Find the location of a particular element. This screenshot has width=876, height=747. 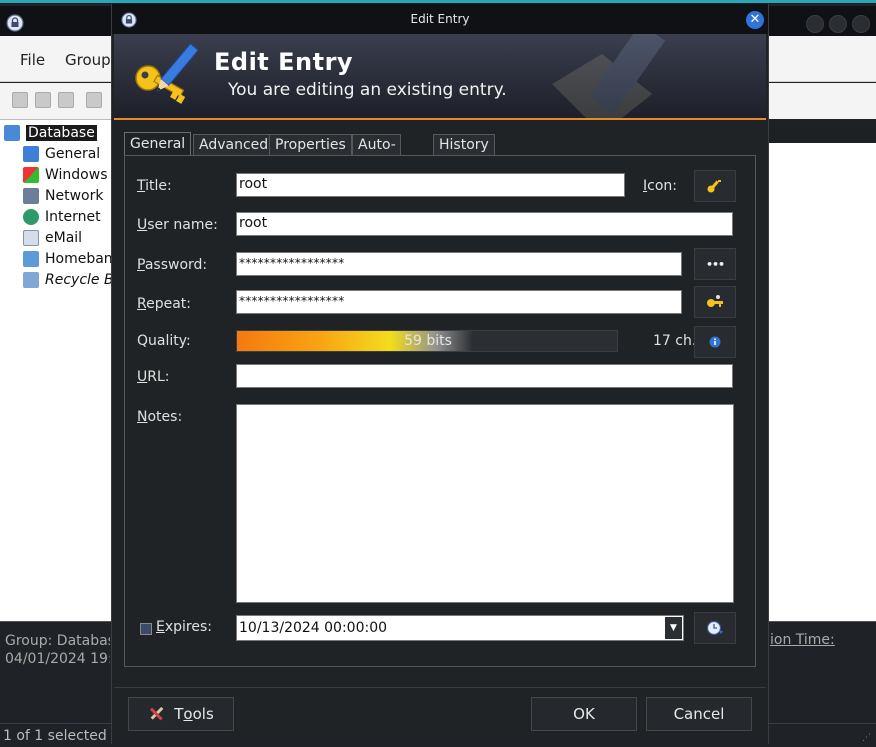

quality-info-button is located at coordinates (715, 342).